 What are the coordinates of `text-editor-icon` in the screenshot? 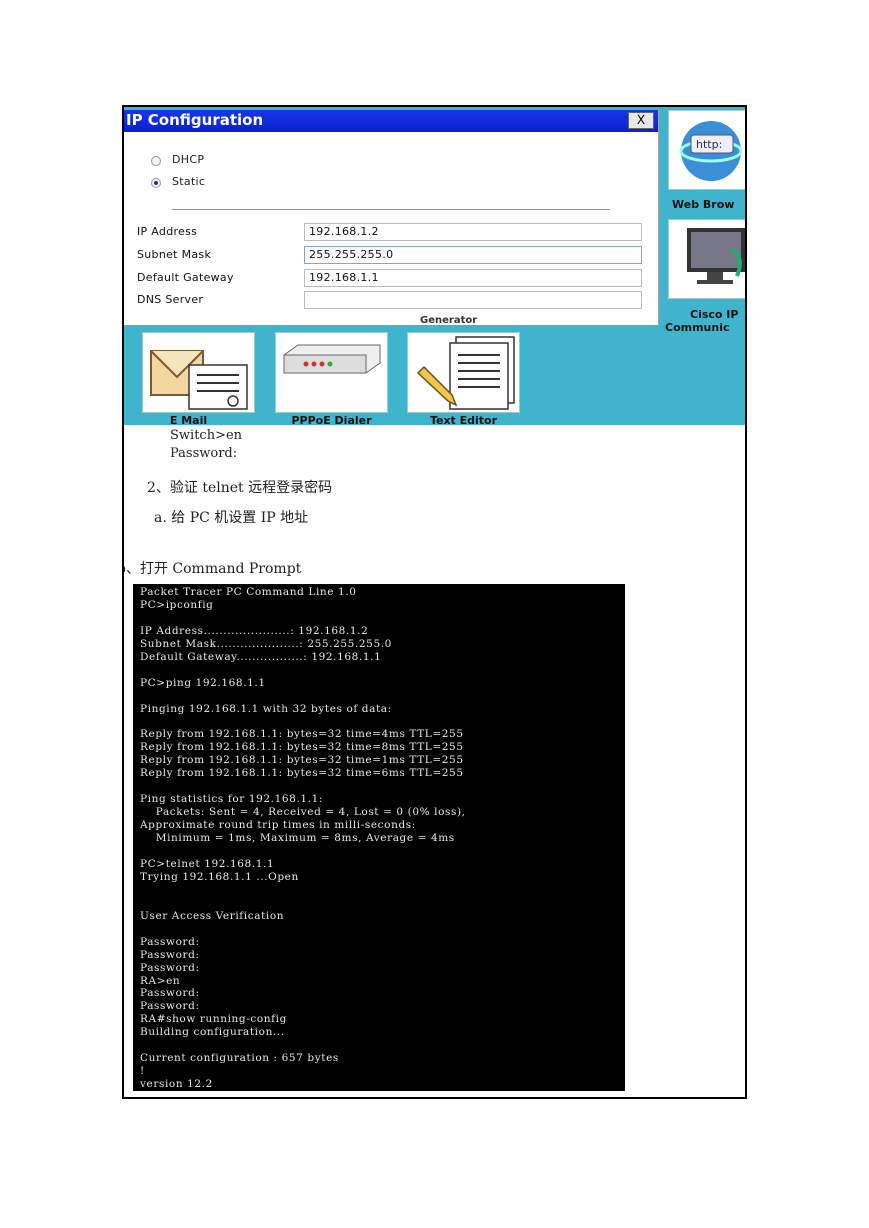 It's located at (463, 372).